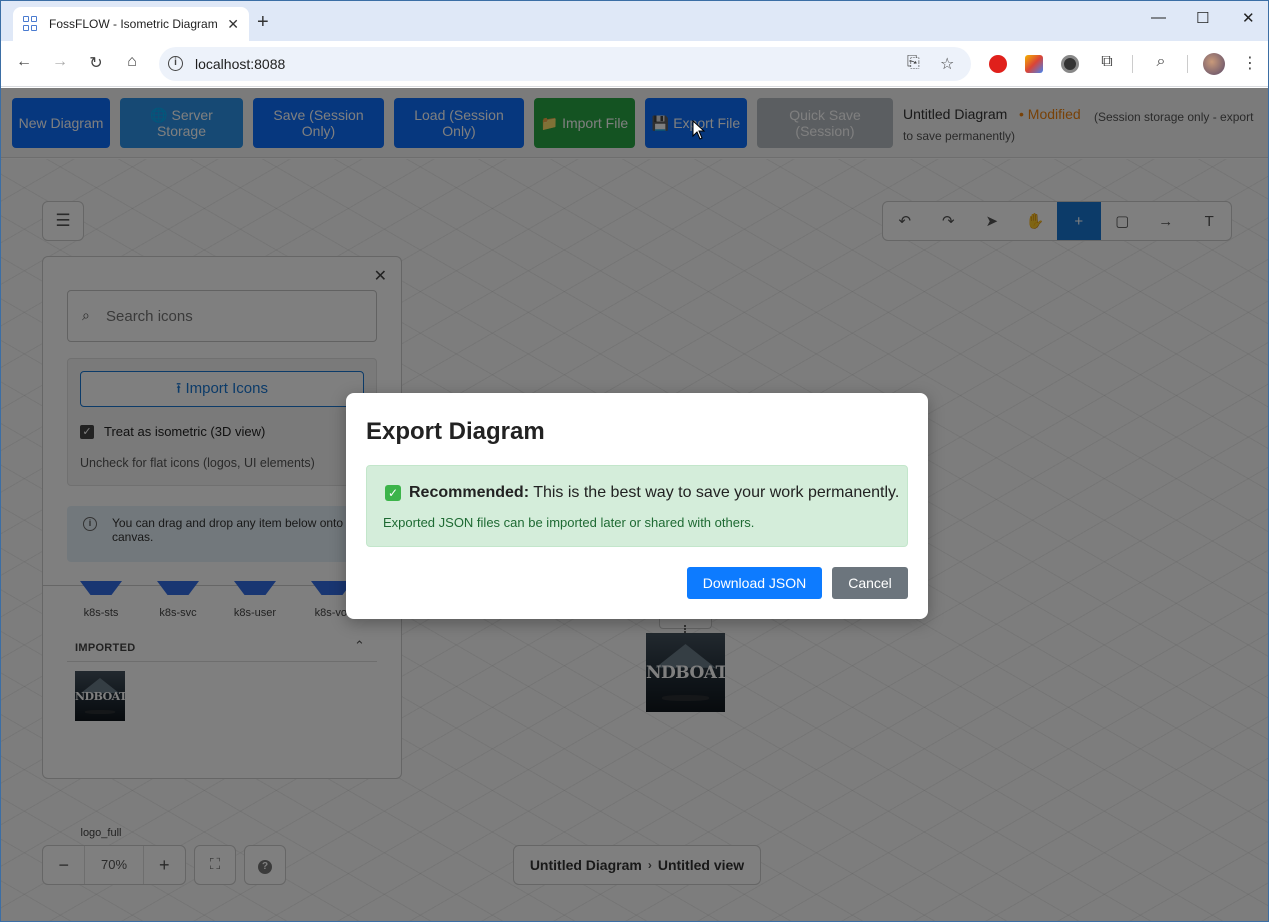  Describe the element at coordinates (870, 583) in the screenshot. I see `cancel-button: Cancel` at that location.